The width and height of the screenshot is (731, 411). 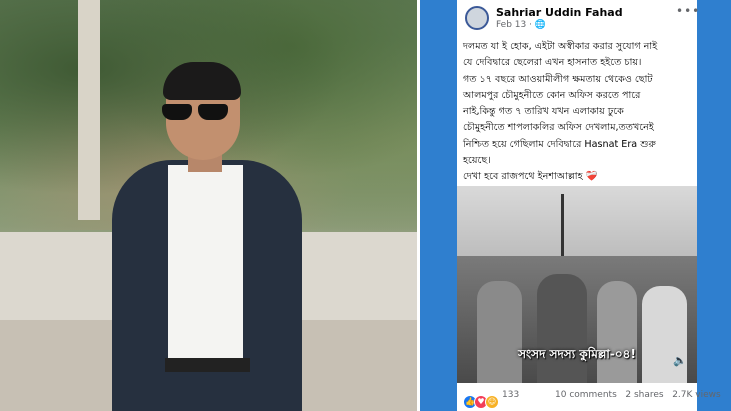 What do you see at coordinates (644, 395) in the screenshot?
I see `shares-count: 2 shares` at bounding box center [644, 395].